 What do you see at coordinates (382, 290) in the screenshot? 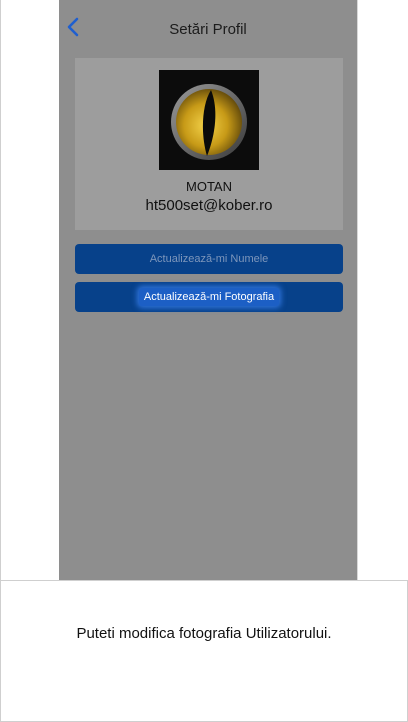
I see `right-margin` at bounding box center [382, 290].